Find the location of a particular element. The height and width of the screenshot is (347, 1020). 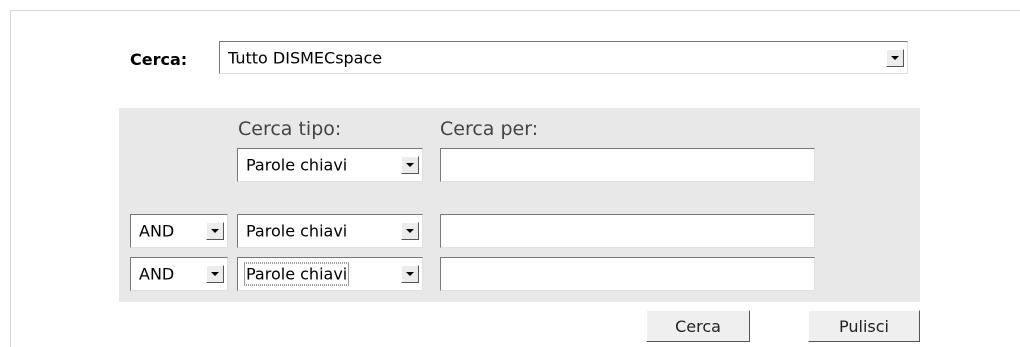

operator-value-2: AND is located at coordinates (157, 231).